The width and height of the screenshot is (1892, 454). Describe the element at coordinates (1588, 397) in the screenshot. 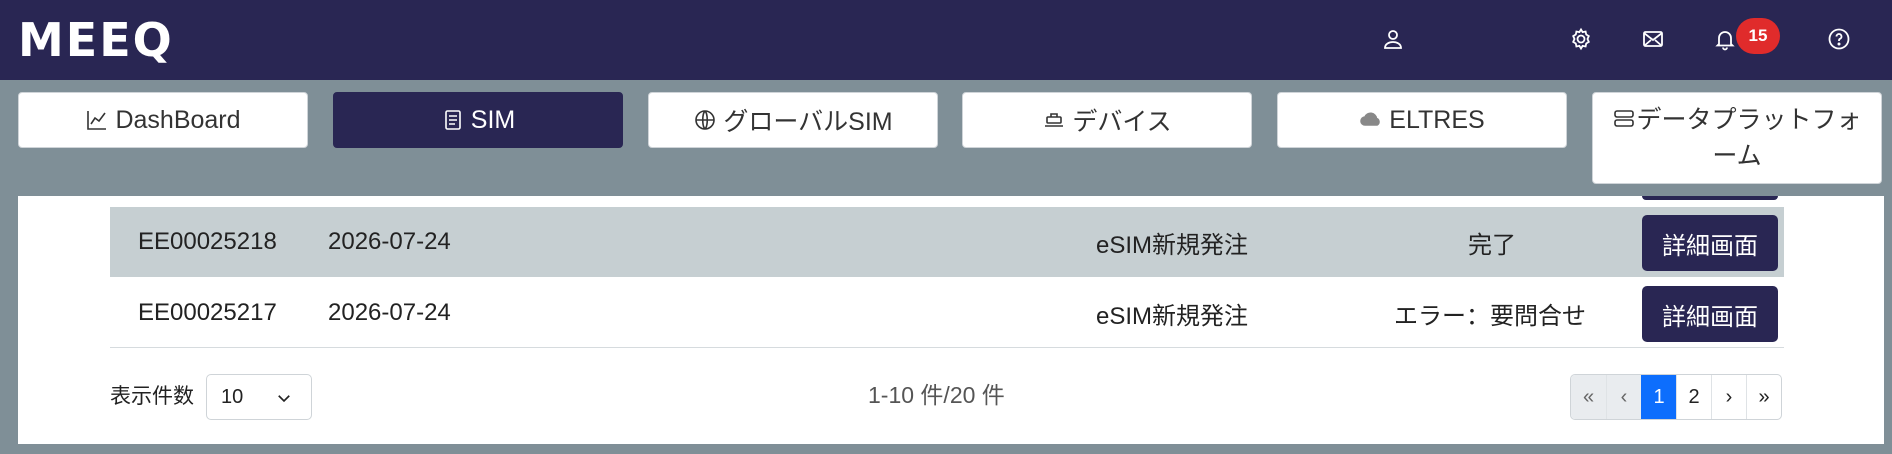

I see `page-first-button: «` at that location.